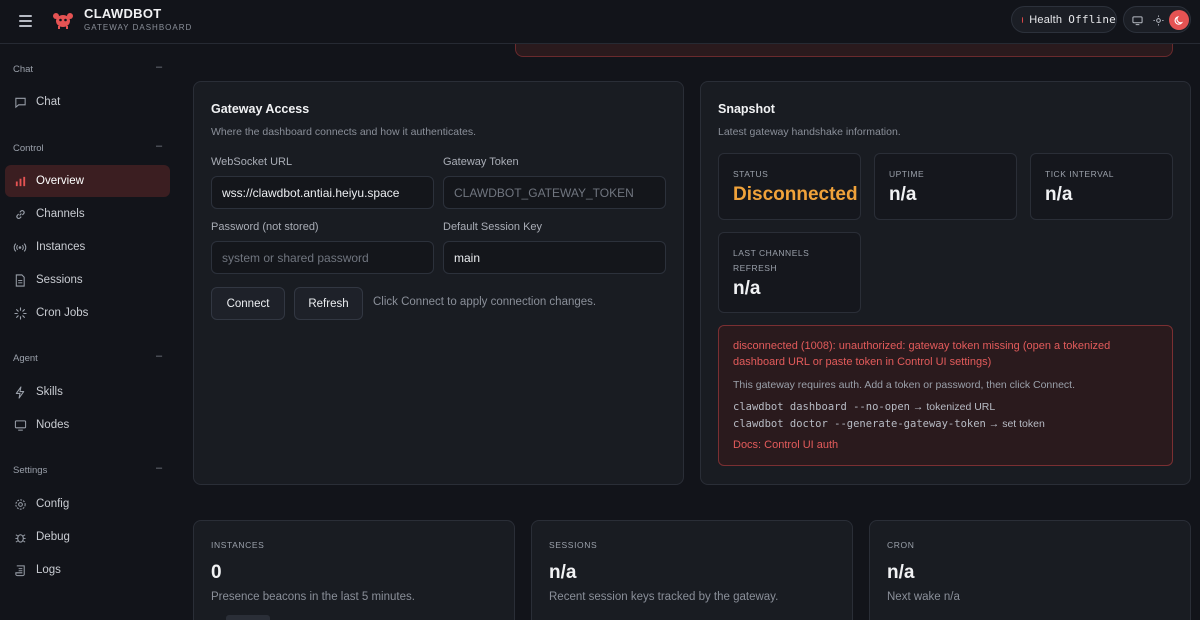 This screenshot has height=620, width=1200. Describe the element at coordinates (87, 214) in the screenshot. I see `sidebar-item-channels: Channels` at that location.